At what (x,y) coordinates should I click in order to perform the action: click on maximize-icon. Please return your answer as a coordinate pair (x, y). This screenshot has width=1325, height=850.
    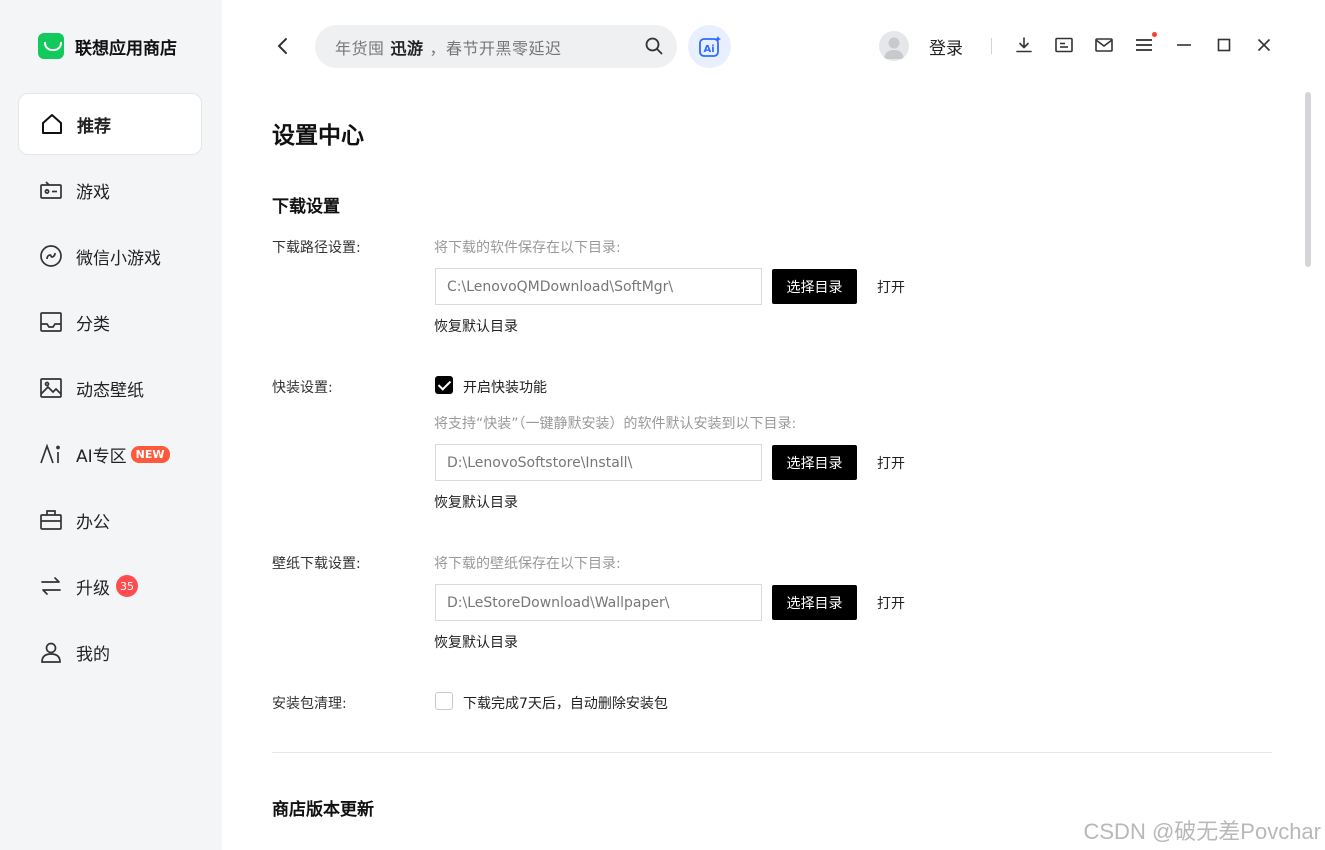
    Looking at the image, I should click on (1224, 45).